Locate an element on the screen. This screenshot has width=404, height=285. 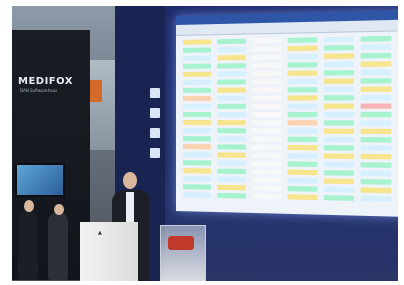
medifox-logo: MEDIFOX DAN Softwarehaus is located at coordinates (51, 79).